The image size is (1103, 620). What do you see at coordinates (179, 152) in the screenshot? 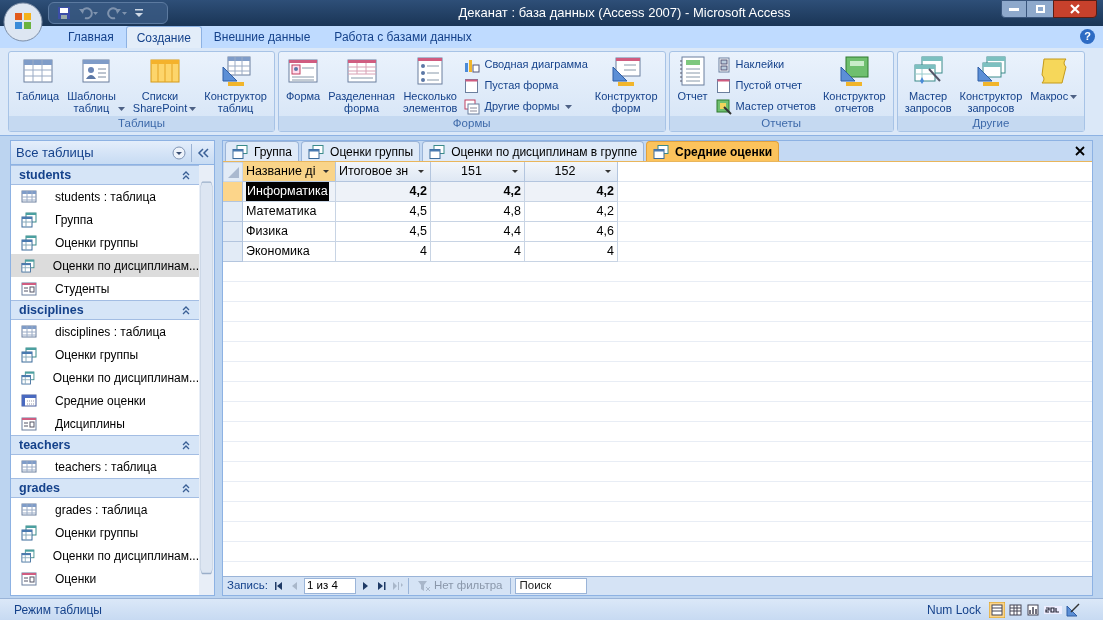
I see `dropdown-icon` at bounding box center [179, 152].